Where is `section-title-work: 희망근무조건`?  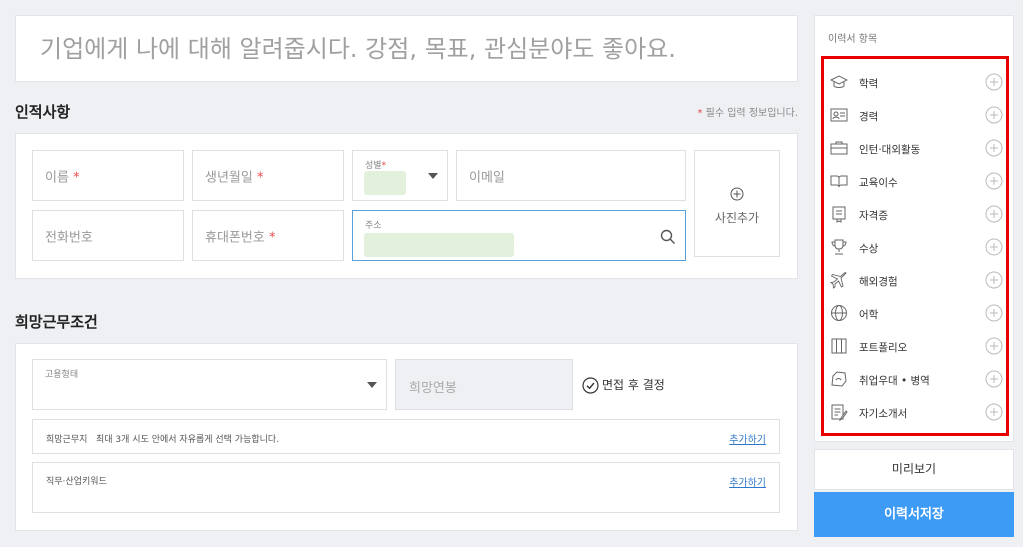
section-title-work: 희망근무조건 is located at coordinates (56, 322).